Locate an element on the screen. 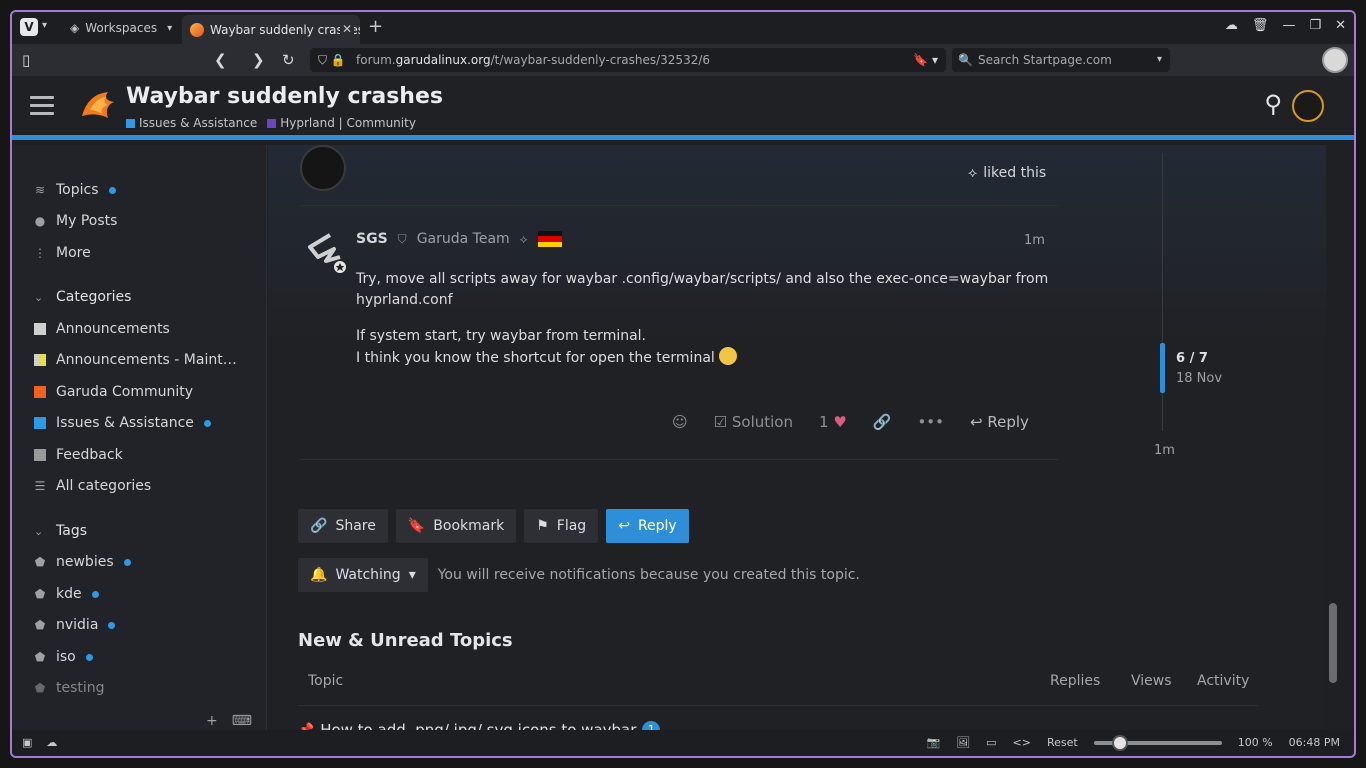 This screenshot has height=768, width=1366. sidebar-tag-testing: ⬟ testing is located at coordinates (69, 688).